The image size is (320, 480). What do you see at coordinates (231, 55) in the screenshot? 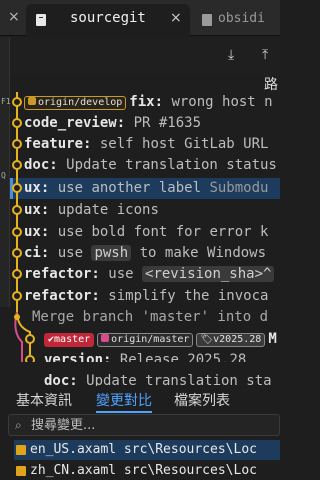
I see `fetch-icon: ⤓` at bounding box center [231, 55].